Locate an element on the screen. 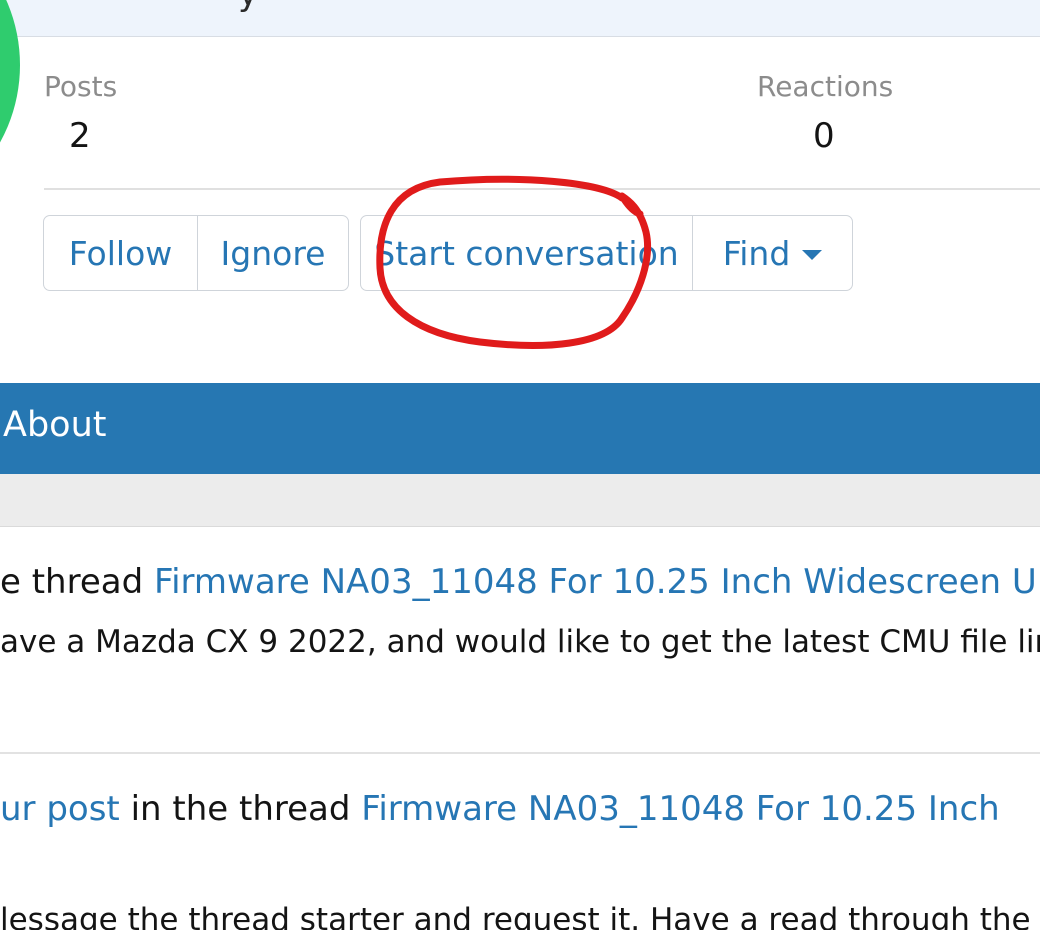 The image size is (1040, 930). tab-about: About is located at coordinates (54, 425).